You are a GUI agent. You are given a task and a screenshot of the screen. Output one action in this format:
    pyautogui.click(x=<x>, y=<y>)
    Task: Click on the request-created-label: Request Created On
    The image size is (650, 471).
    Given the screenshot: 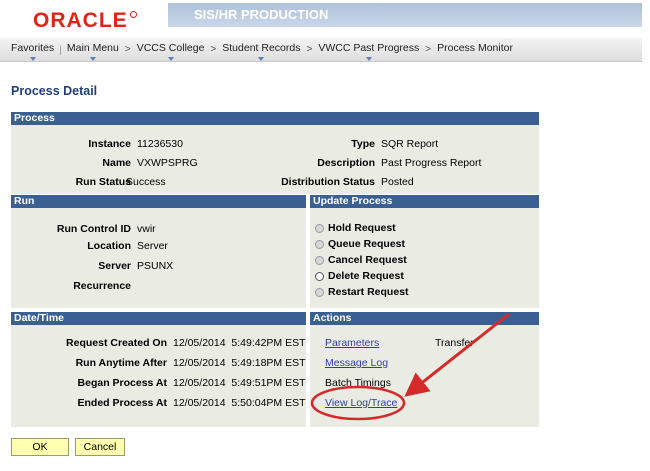 What is the action you would take?
    pyautogui.click(x=116, y=343)
    